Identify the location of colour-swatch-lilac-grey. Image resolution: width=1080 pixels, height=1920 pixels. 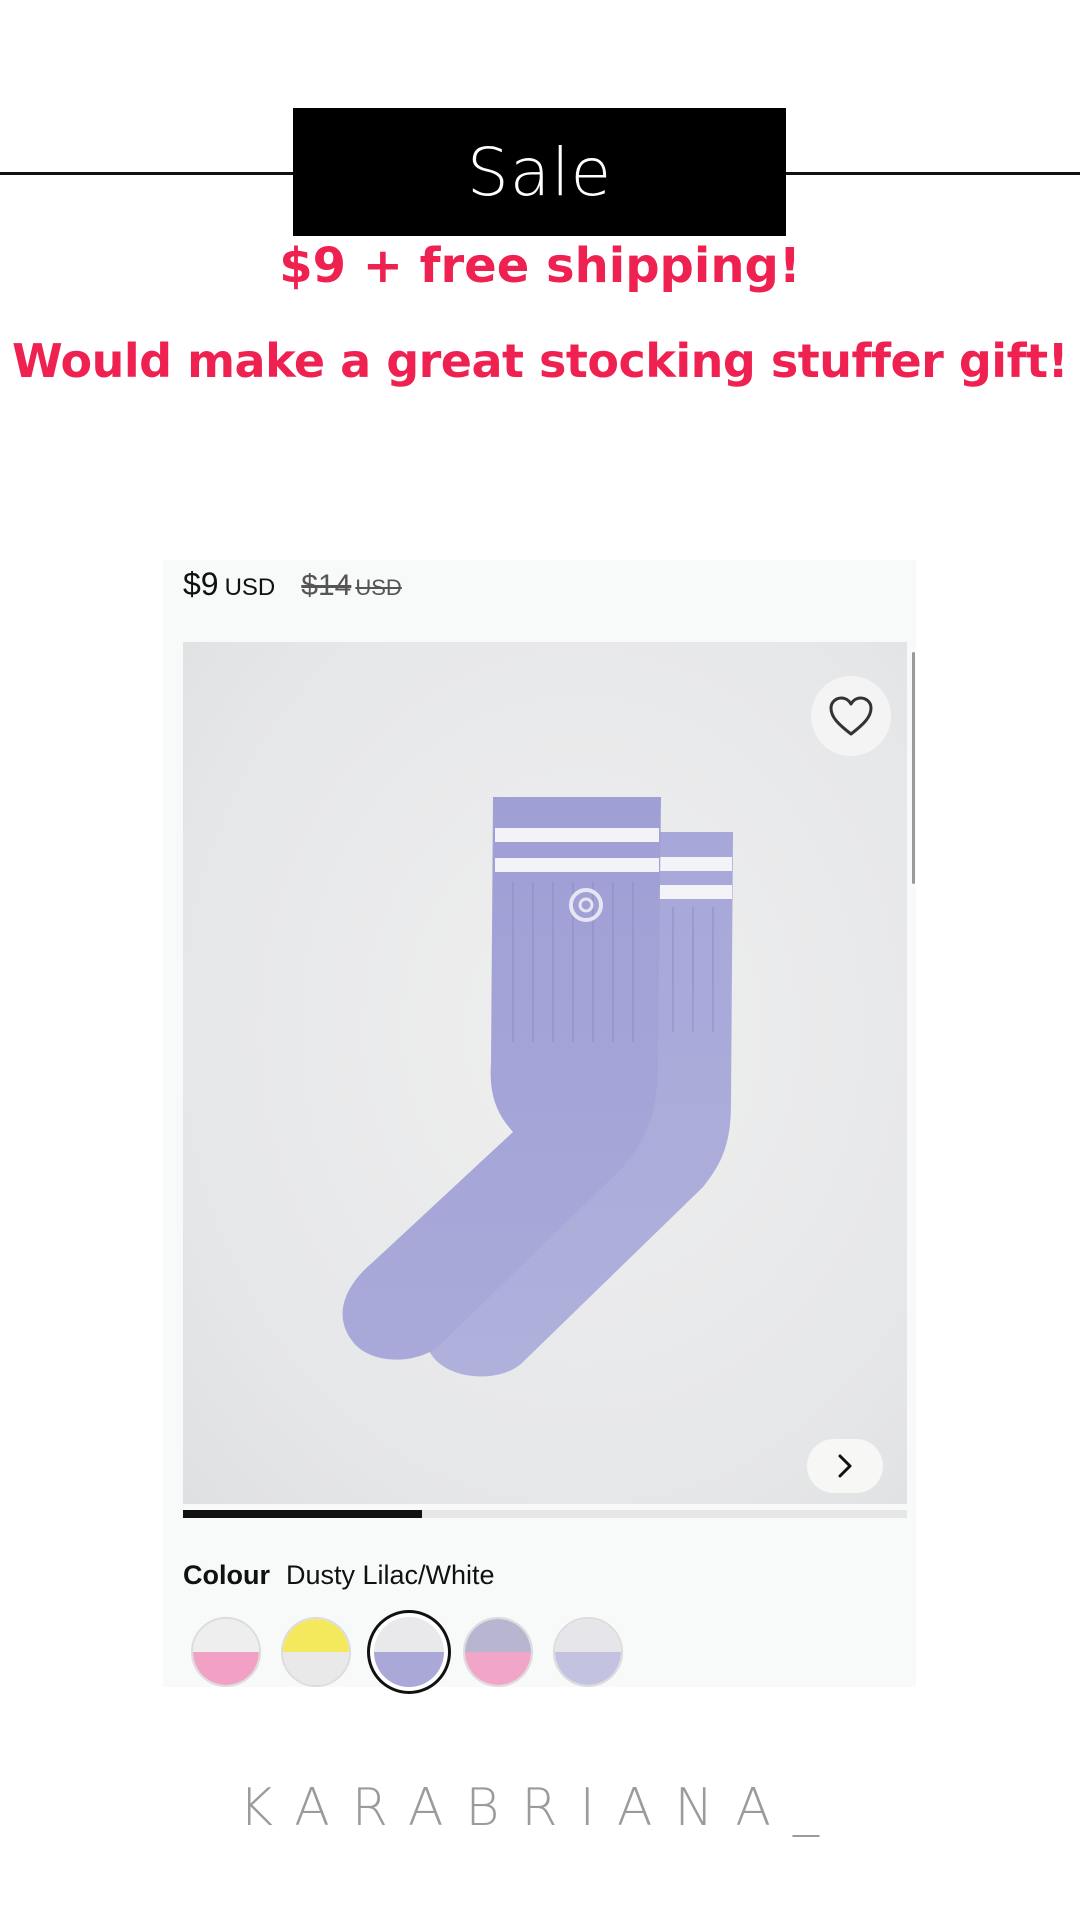
(588, 1652).